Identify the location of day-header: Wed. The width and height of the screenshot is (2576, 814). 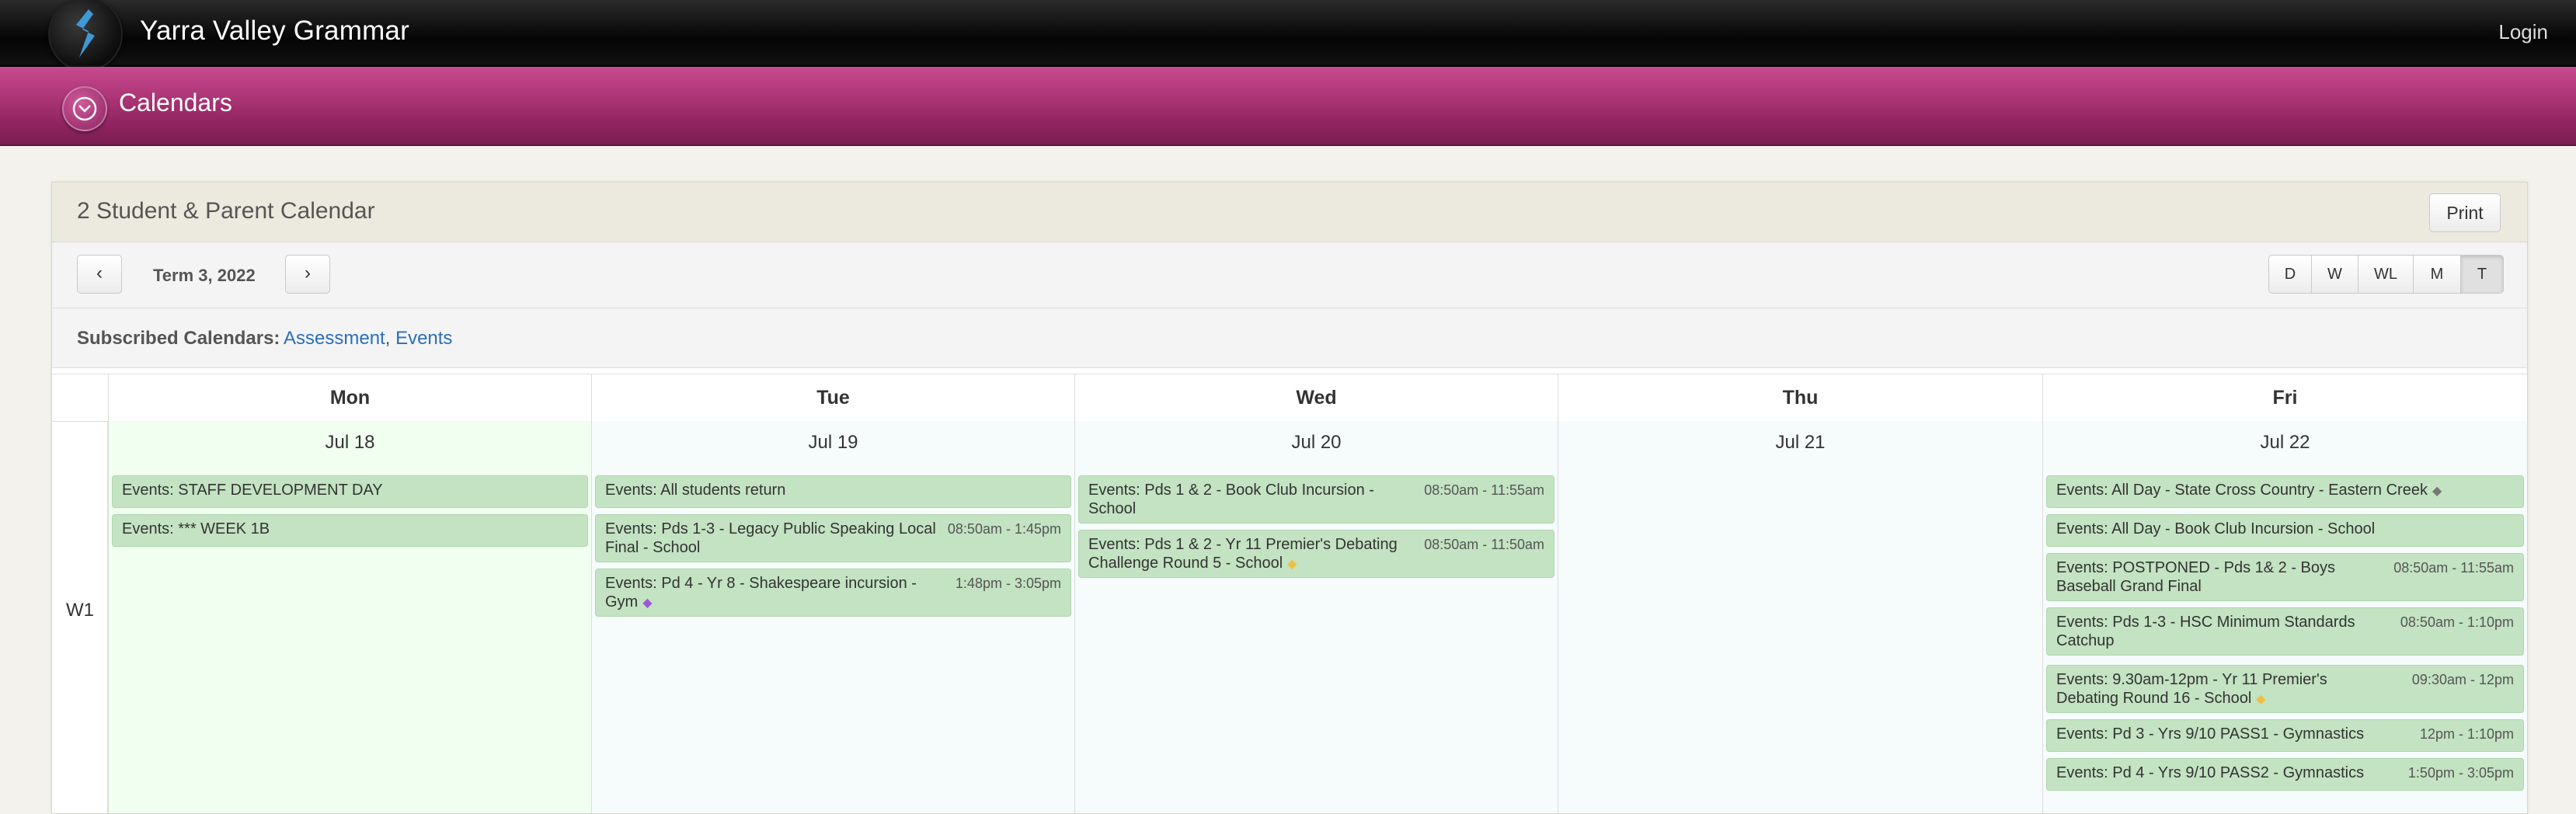
(1316, 397).